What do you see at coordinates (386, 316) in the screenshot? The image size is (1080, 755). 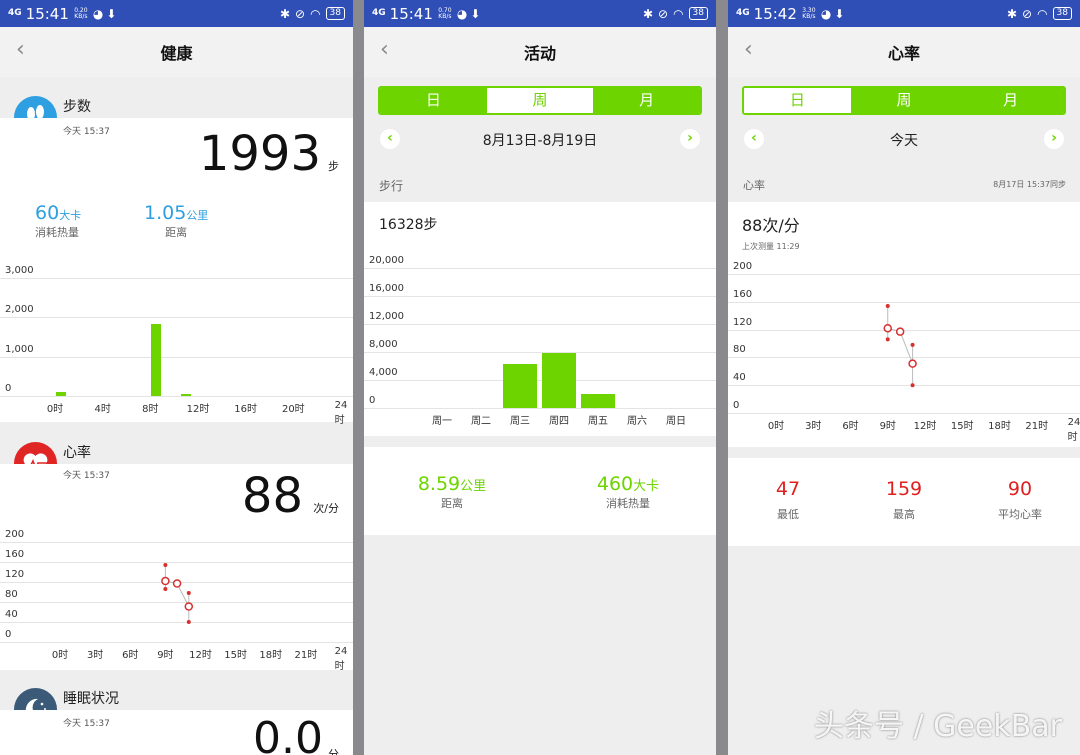 I see `y-tick-label: 12,000` at bounding box center [386, 316].